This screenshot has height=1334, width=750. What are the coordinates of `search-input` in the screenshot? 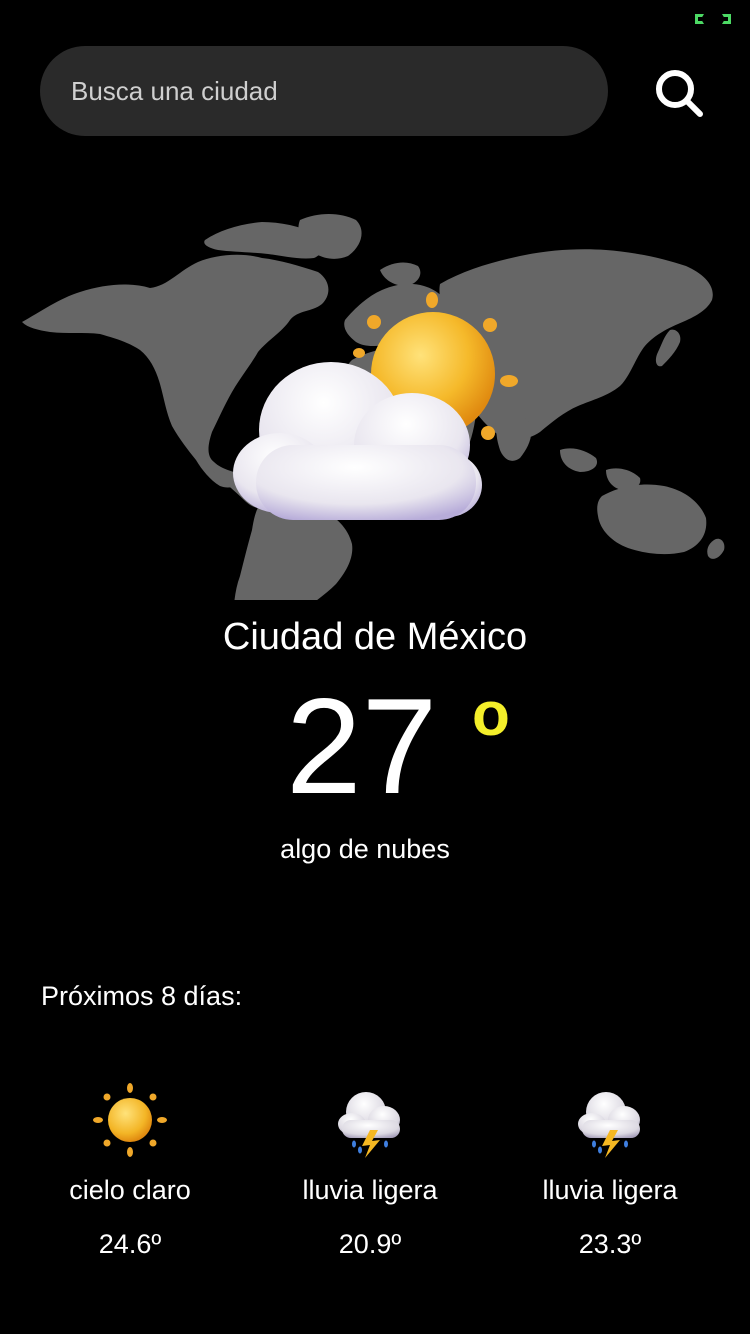 It's located at (321, 91).